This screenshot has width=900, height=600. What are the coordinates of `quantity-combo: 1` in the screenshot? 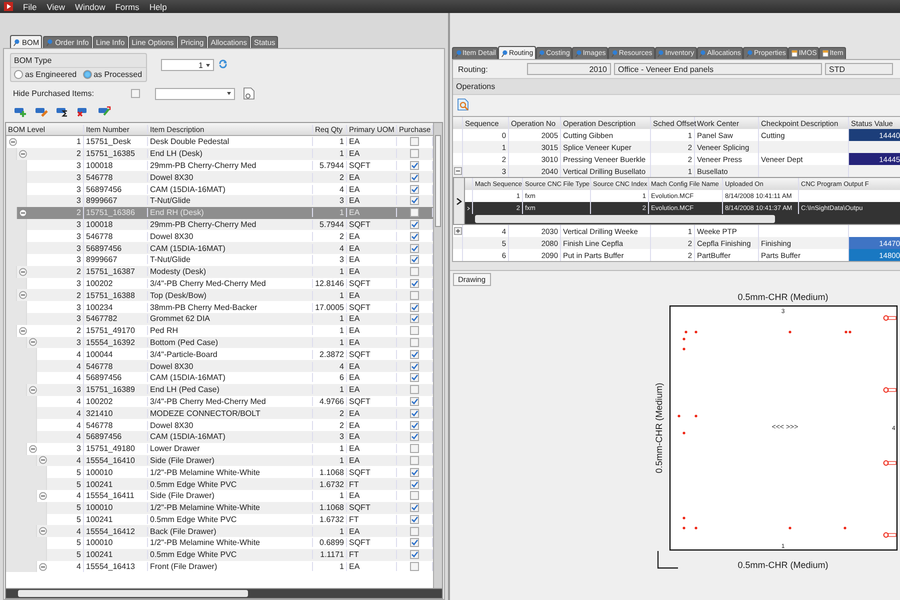 It's located at (187, 65).